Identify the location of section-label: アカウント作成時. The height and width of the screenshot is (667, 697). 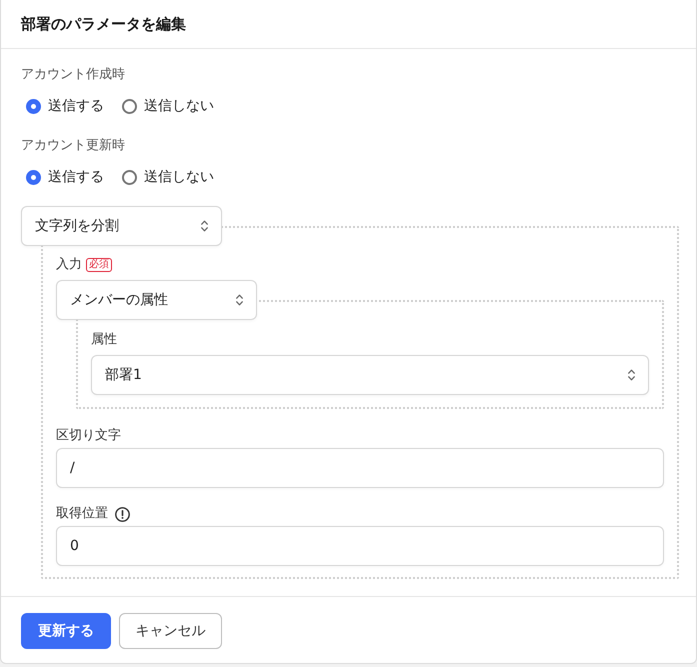
(73, 75).